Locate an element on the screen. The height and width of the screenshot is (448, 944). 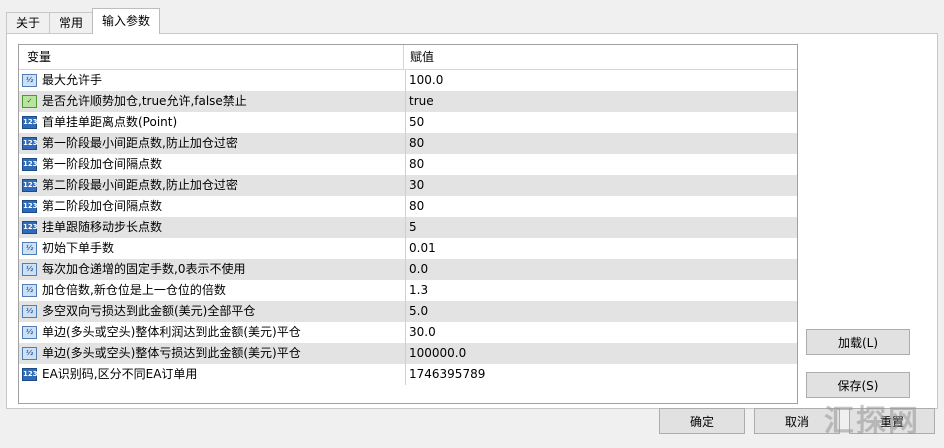
column-header-variable: 变量 is located at coordinates (211, 57).